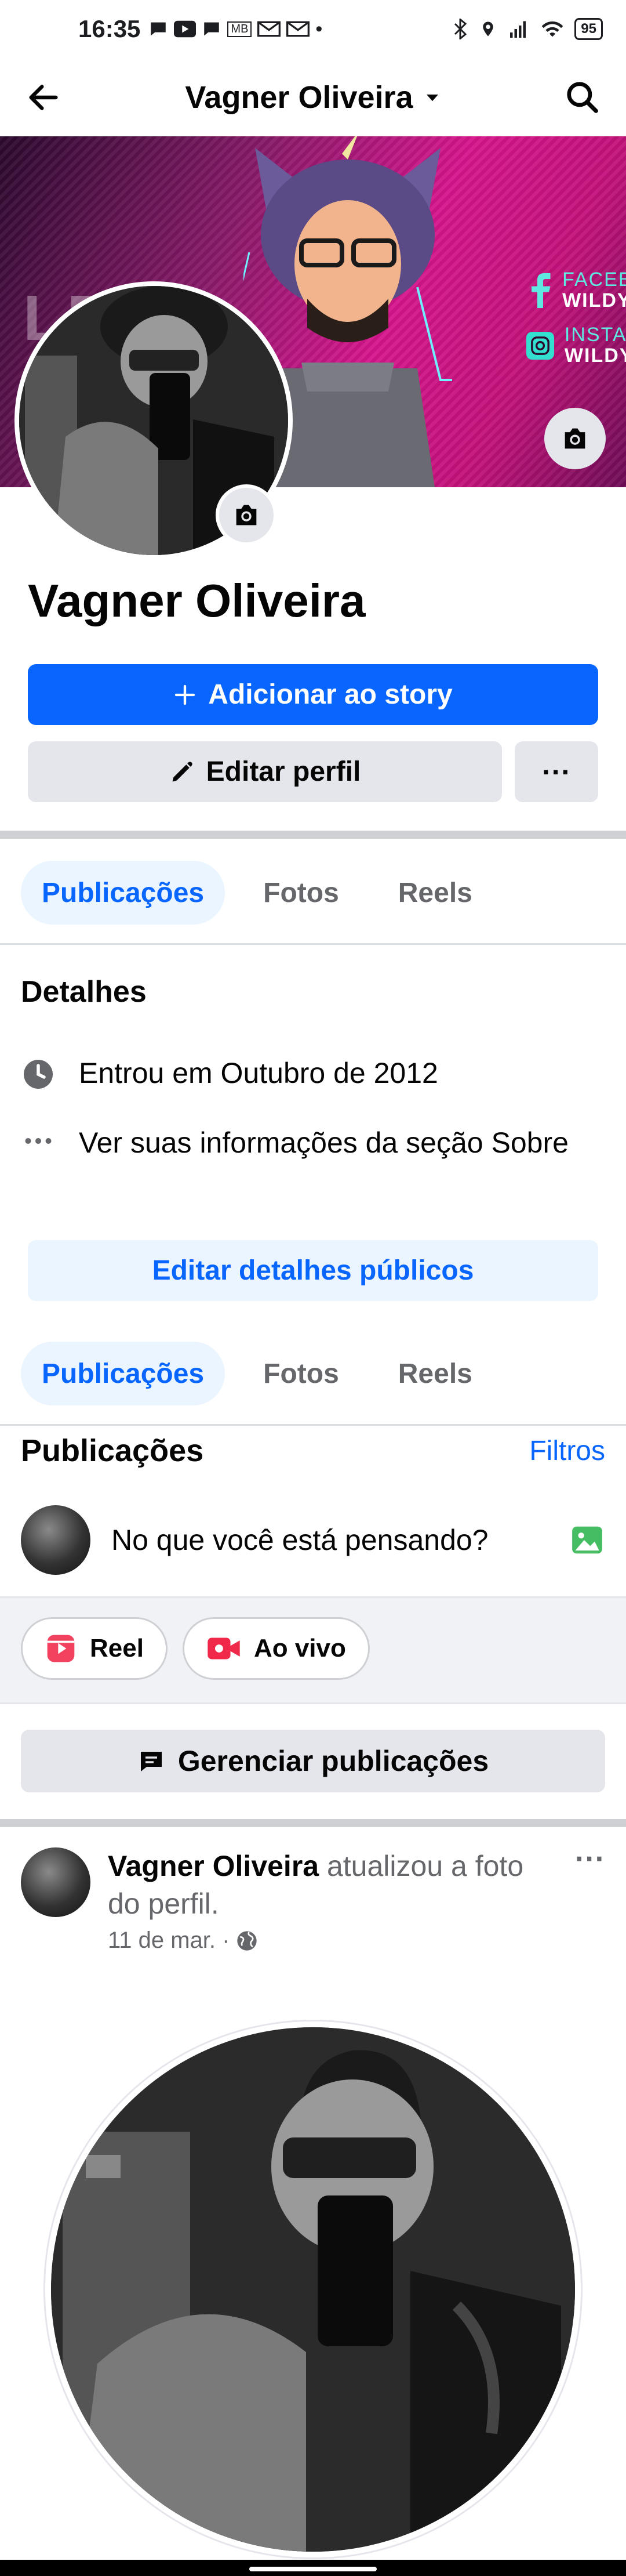 This screenshot has height=2576, width=626. I want to click on post-composer: No que você está pensando?, so click(313, 1540).